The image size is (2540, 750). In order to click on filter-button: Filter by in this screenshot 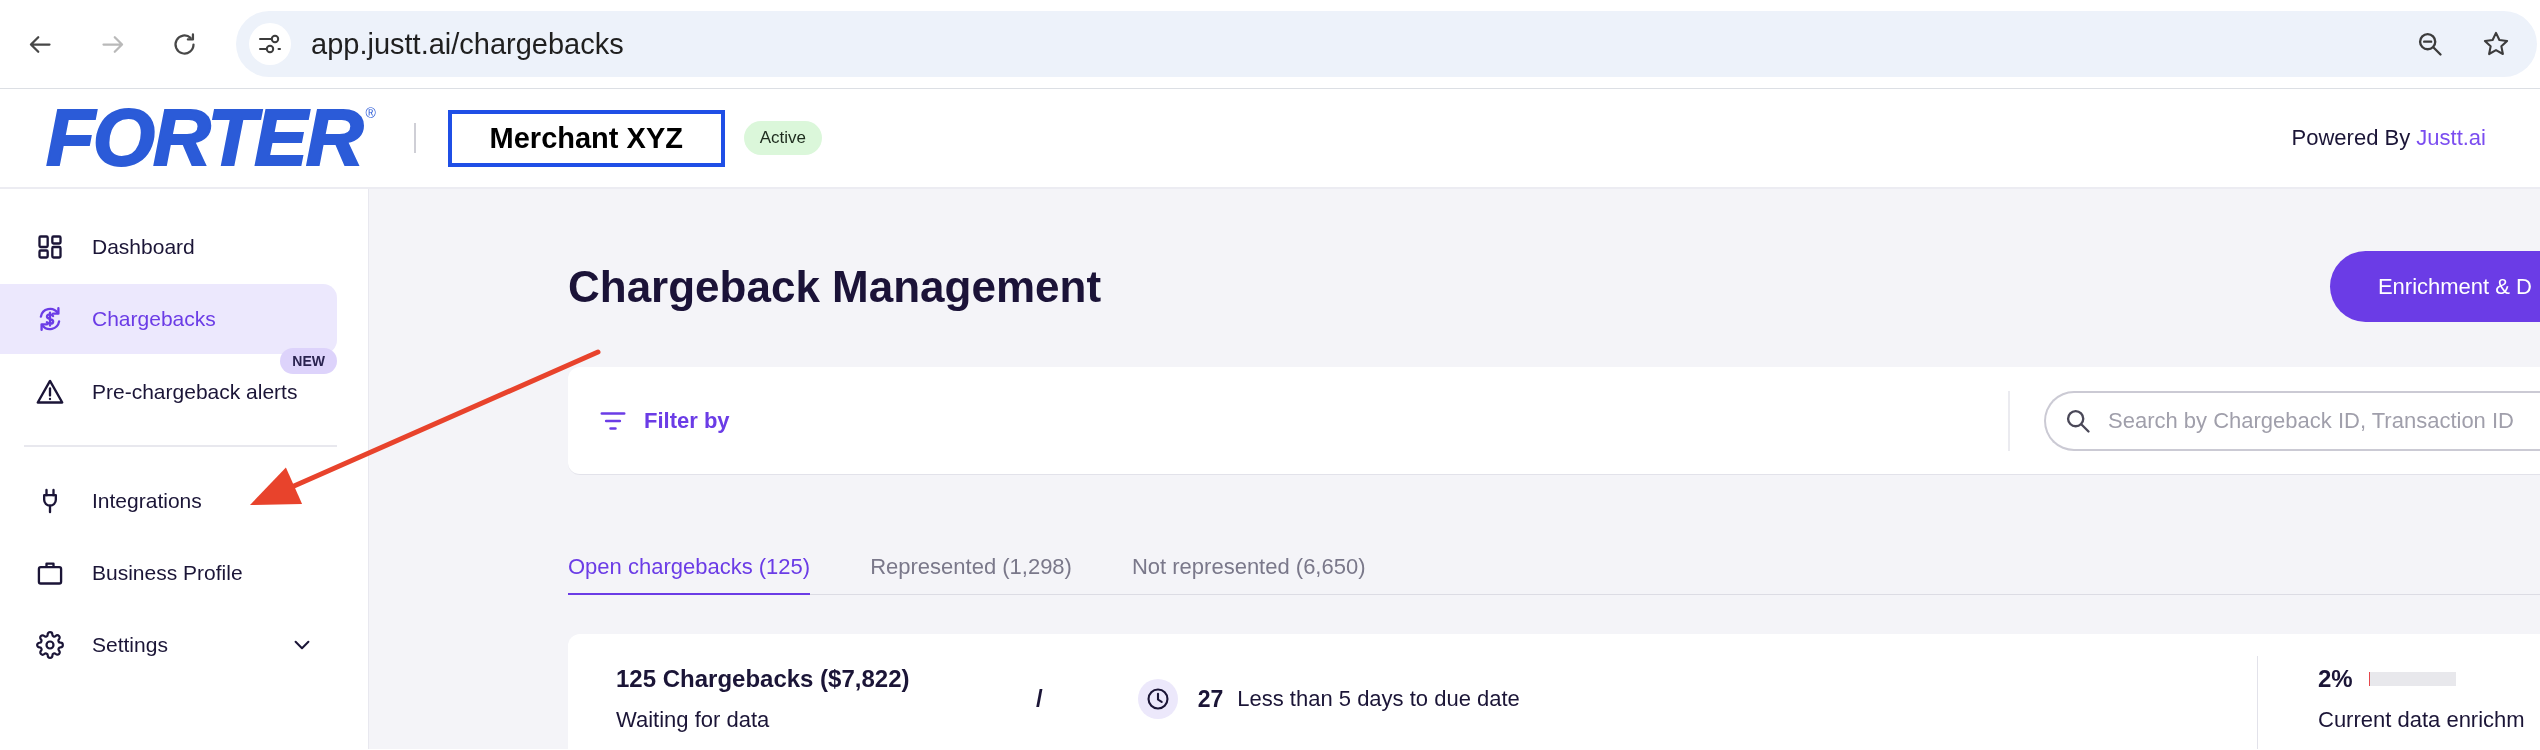, I will do `click(664, 420)`.